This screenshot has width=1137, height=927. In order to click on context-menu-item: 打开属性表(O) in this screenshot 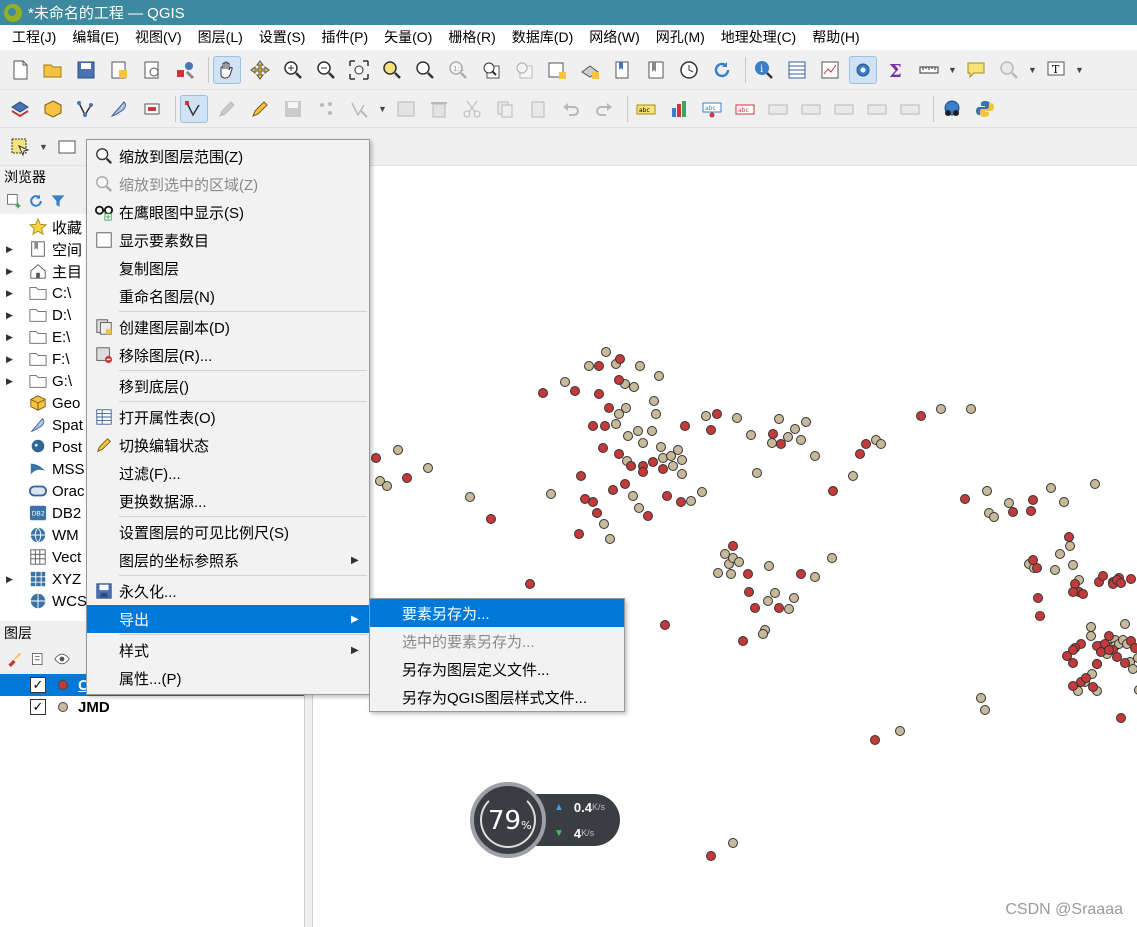, I will do `click(228, 417)`.